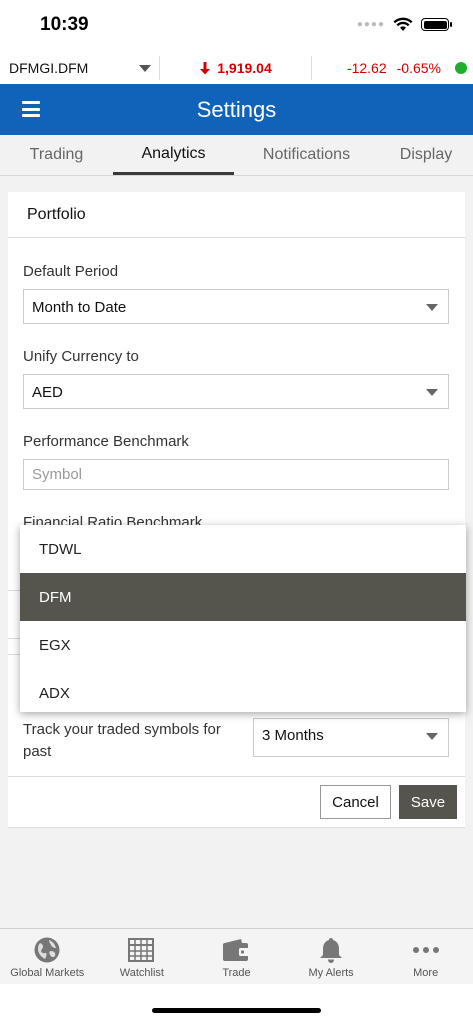 The width and height of the screenshot is (473, 1024). Describe the element at coordinates (331, 950) in the screenshot. I see `bell-icon` at that location.